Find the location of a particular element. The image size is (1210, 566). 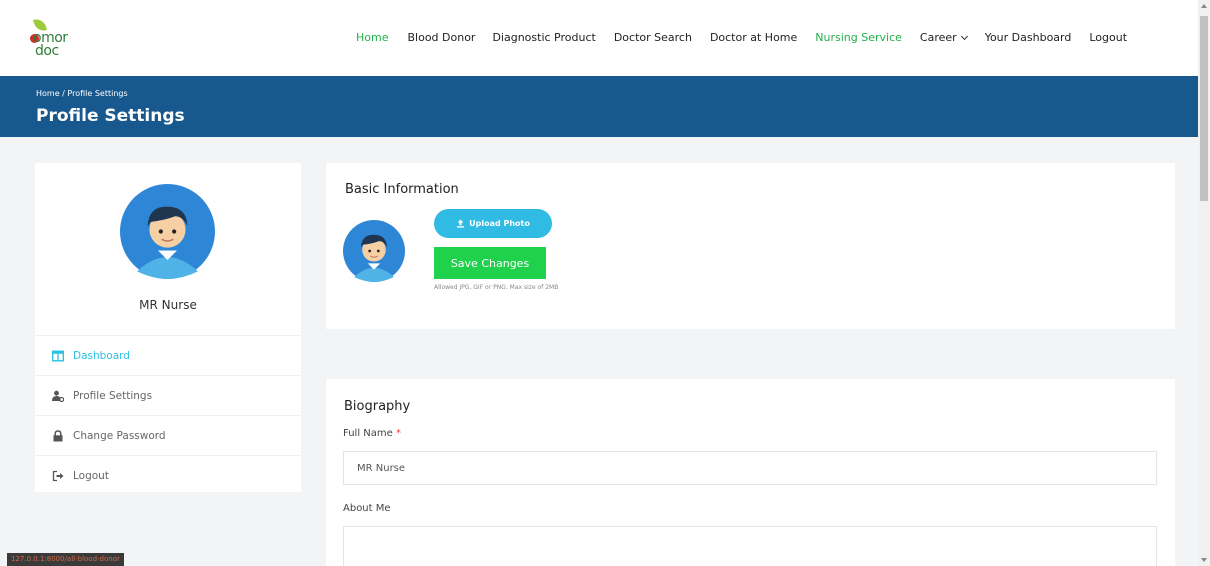

upload-photo-button: Upload Photo is located at coordinates (493, 223).